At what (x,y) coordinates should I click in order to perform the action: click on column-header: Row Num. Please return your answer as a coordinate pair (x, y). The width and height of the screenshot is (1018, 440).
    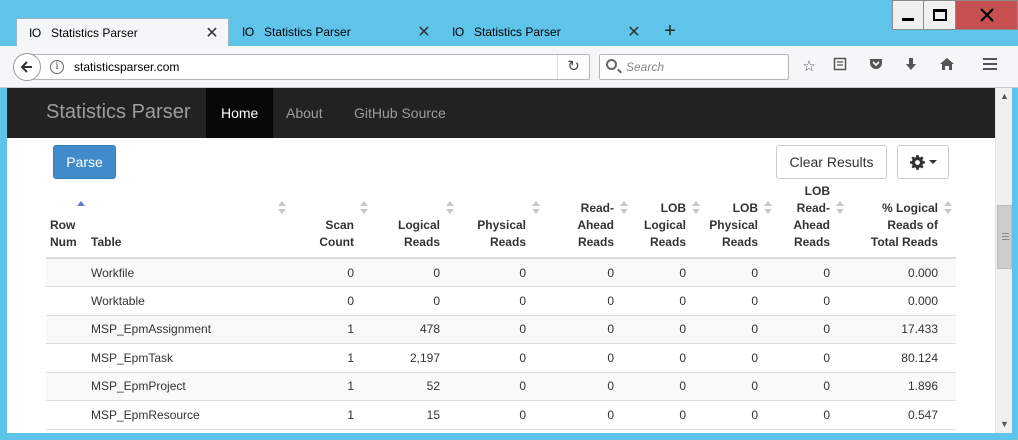
    Looking at the image, I should click on (66, 221).